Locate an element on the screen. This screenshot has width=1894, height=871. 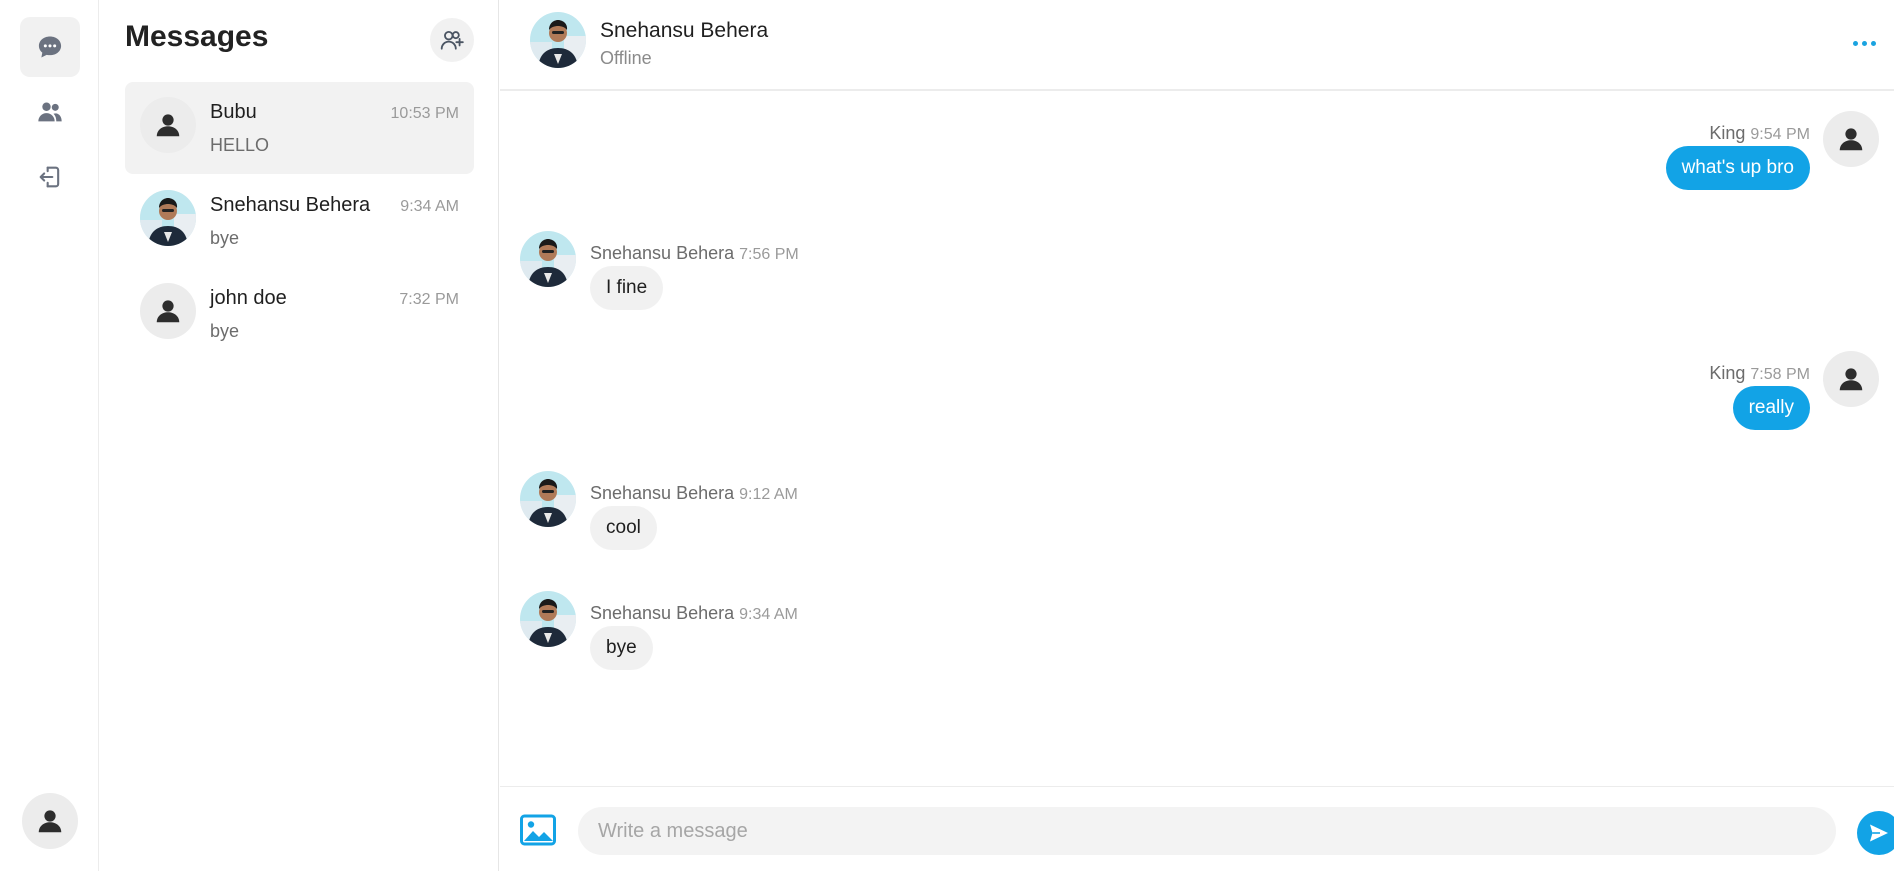
message-input is located at coordinates (1207, 831).